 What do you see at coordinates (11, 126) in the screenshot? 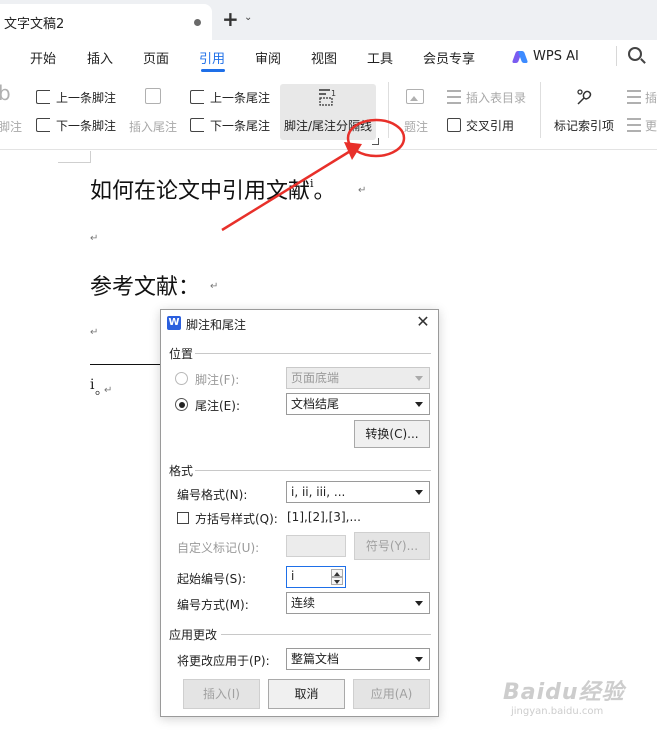
I see `insert-footnote-partial-label: 脚注` at bounding box center [11, 126].